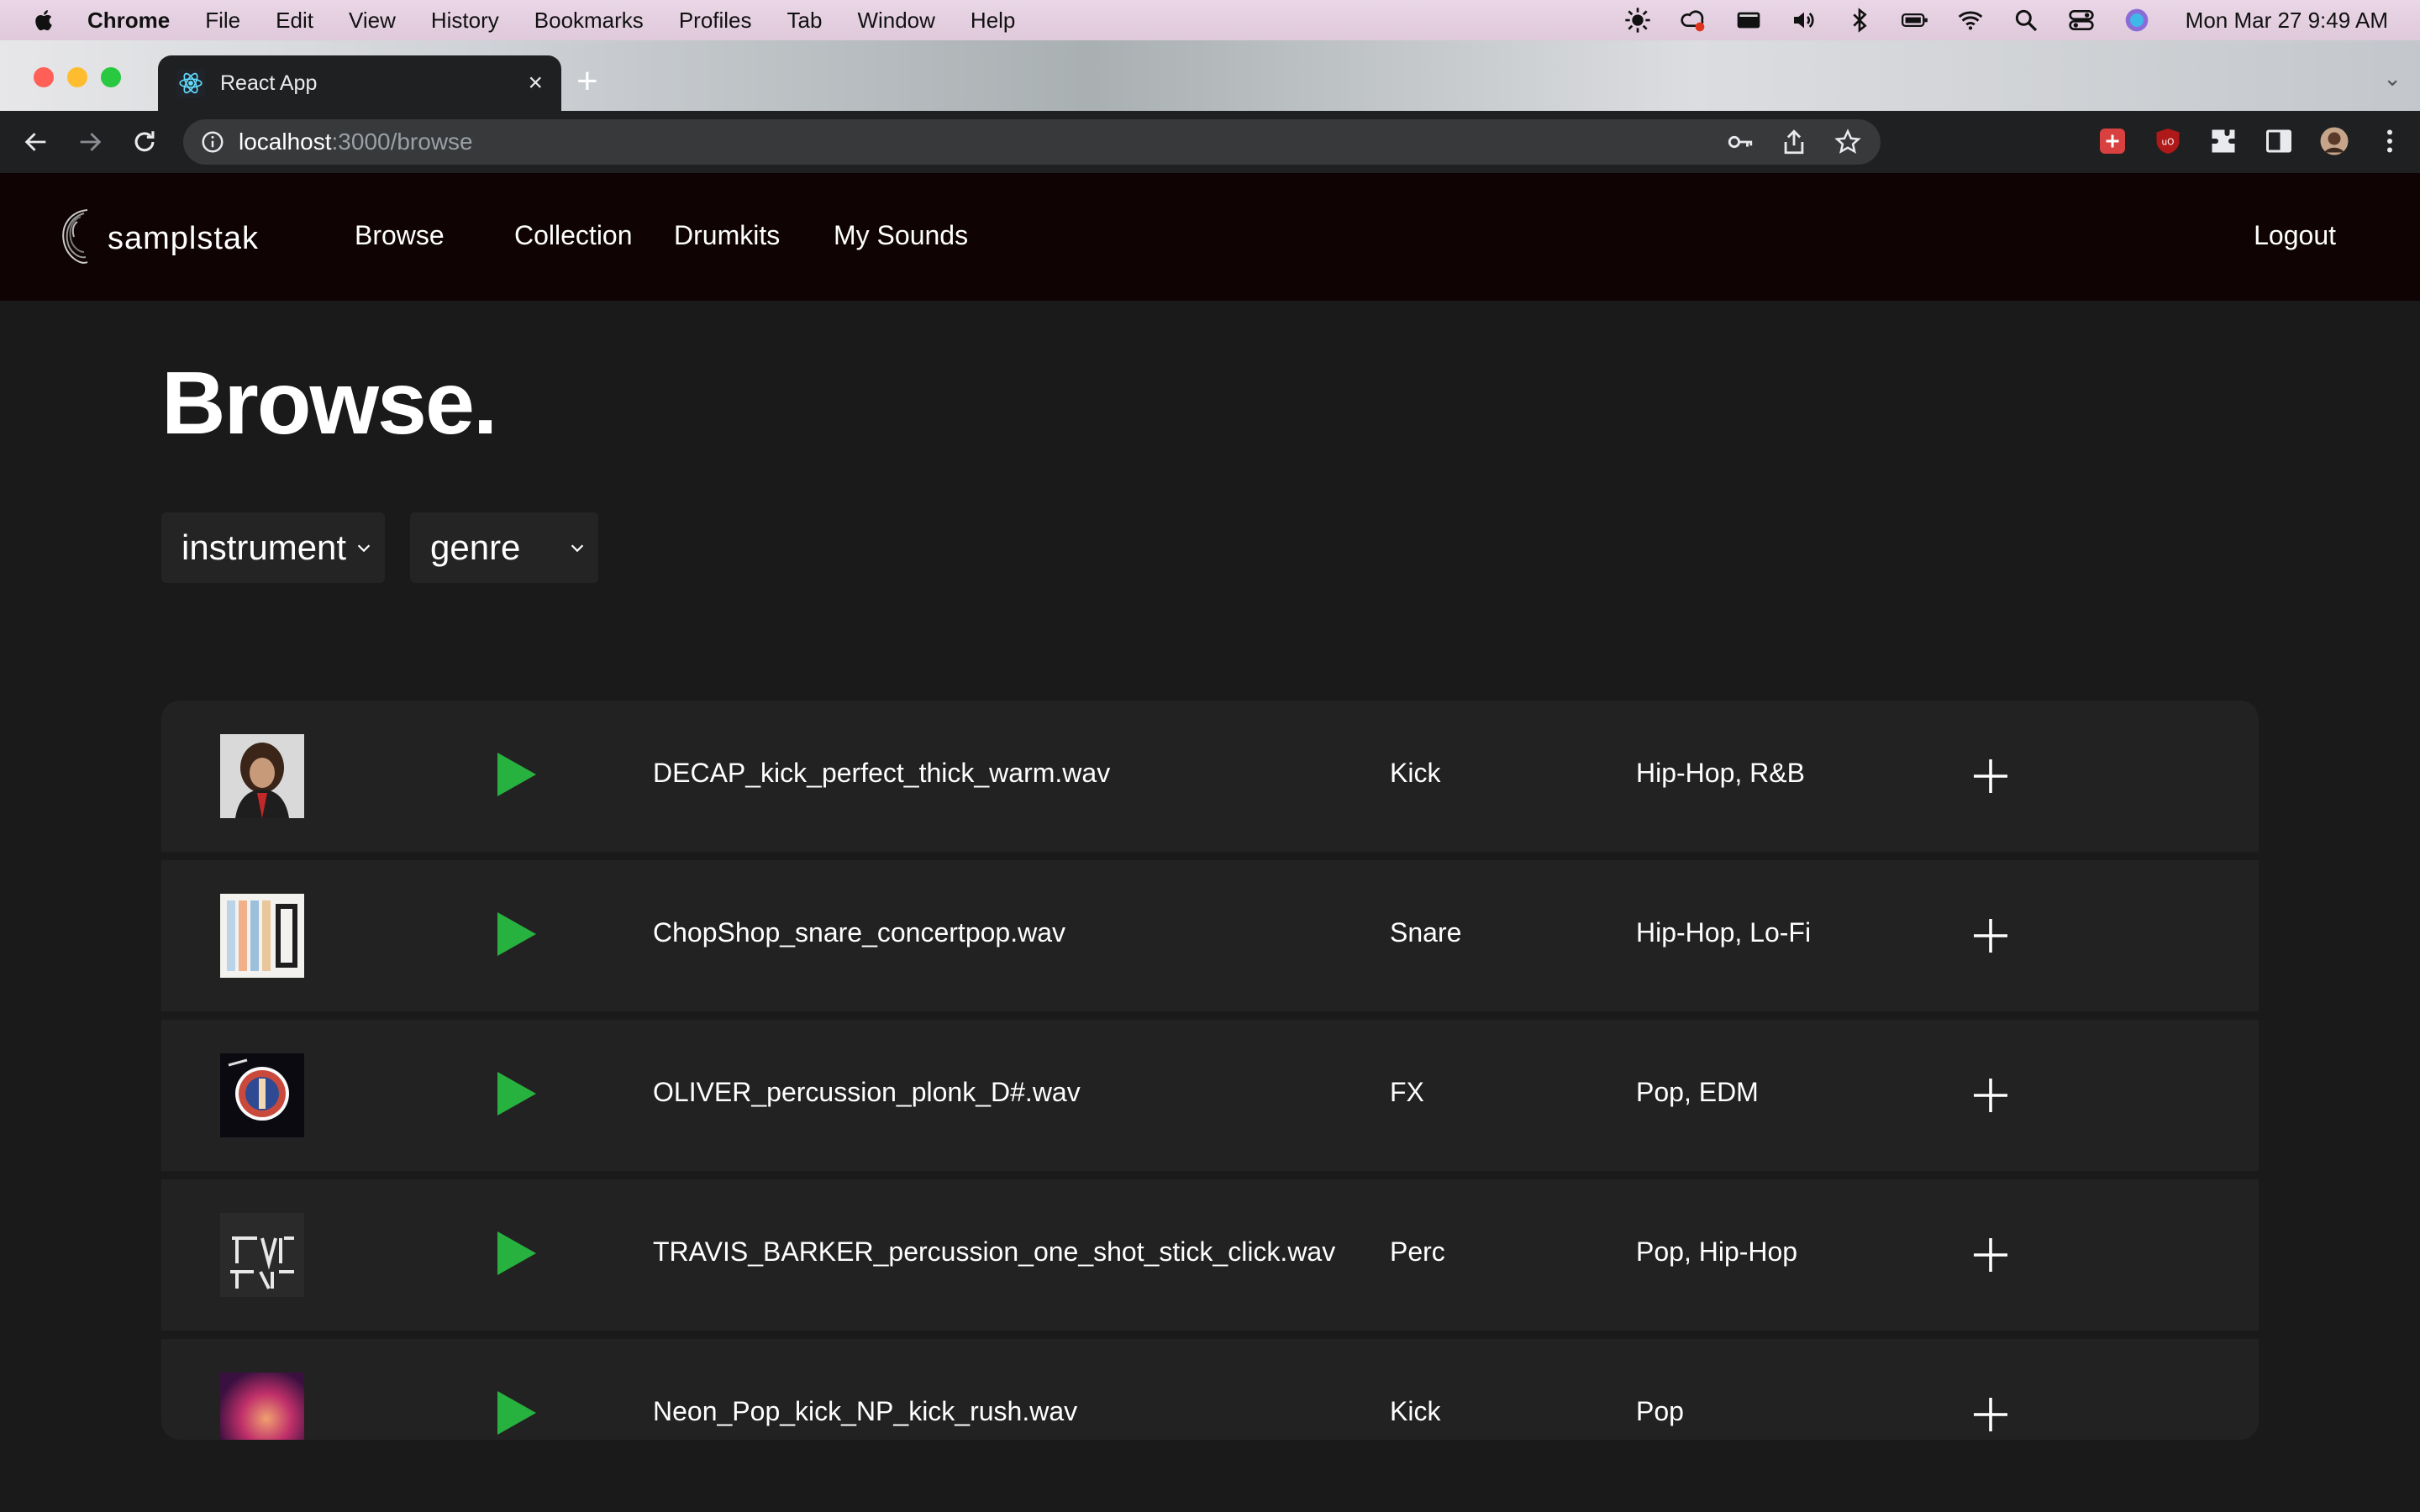  What do you see at coordinates (2287, 21) in the screenshot?
I see `menubar-clock: Mon Mar 27 9:49 AM` at bounding box center [2287, 21].